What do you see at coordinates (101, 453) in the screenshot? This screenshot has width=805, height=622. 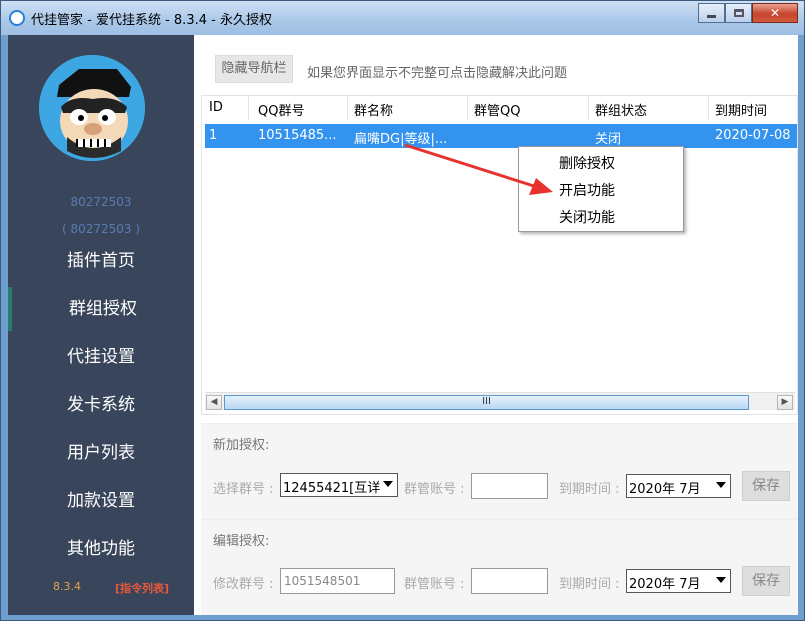 I see `sidebar-item-user-list: 用户列表` at bounding box center [101, 453].